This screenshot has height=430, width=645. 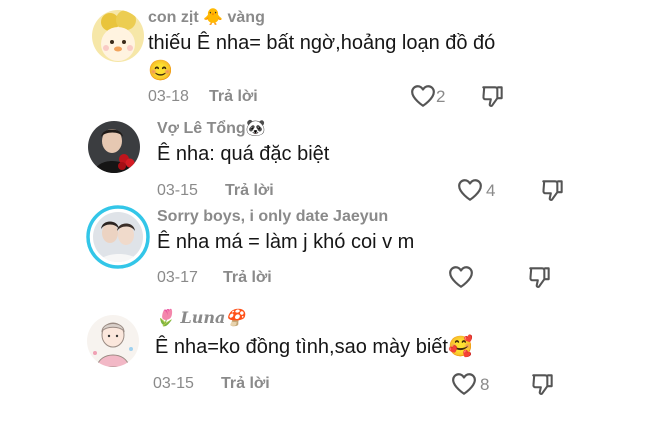 I want to click on avatar-with-story-ring, so click(x=118, y=237).